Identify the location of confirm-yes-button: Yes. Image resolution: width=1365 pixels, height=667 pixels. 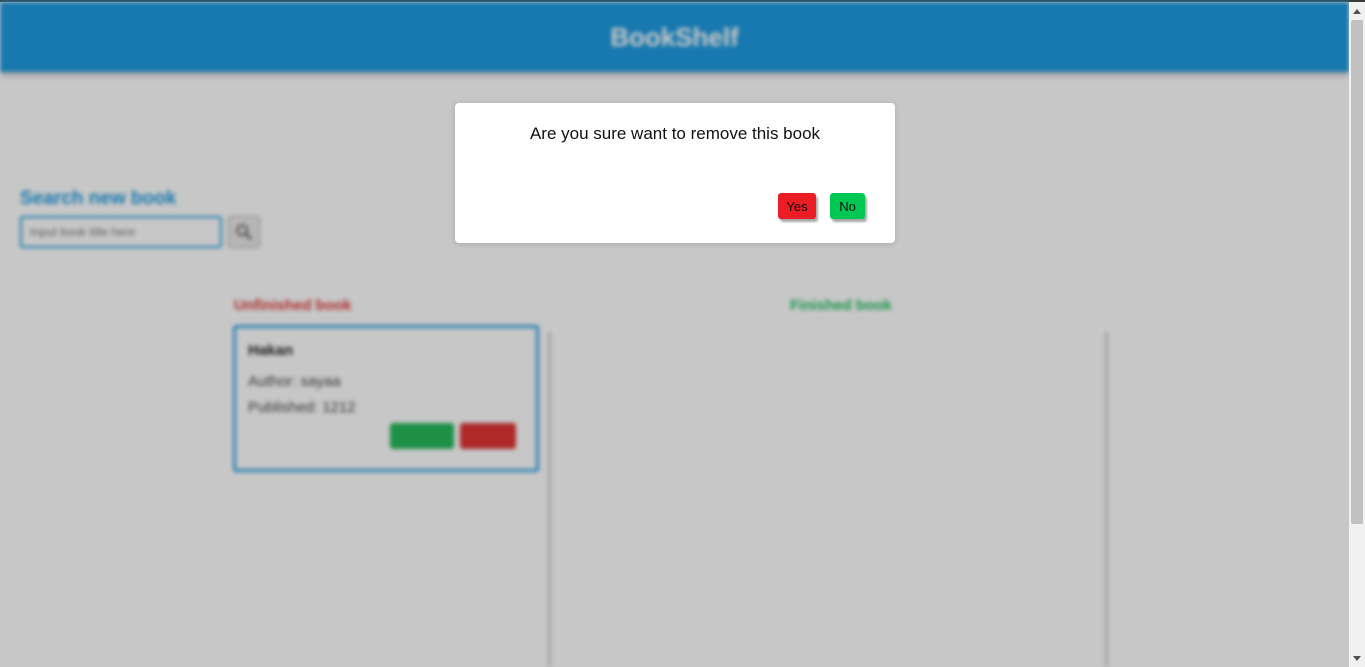
(797, 206).